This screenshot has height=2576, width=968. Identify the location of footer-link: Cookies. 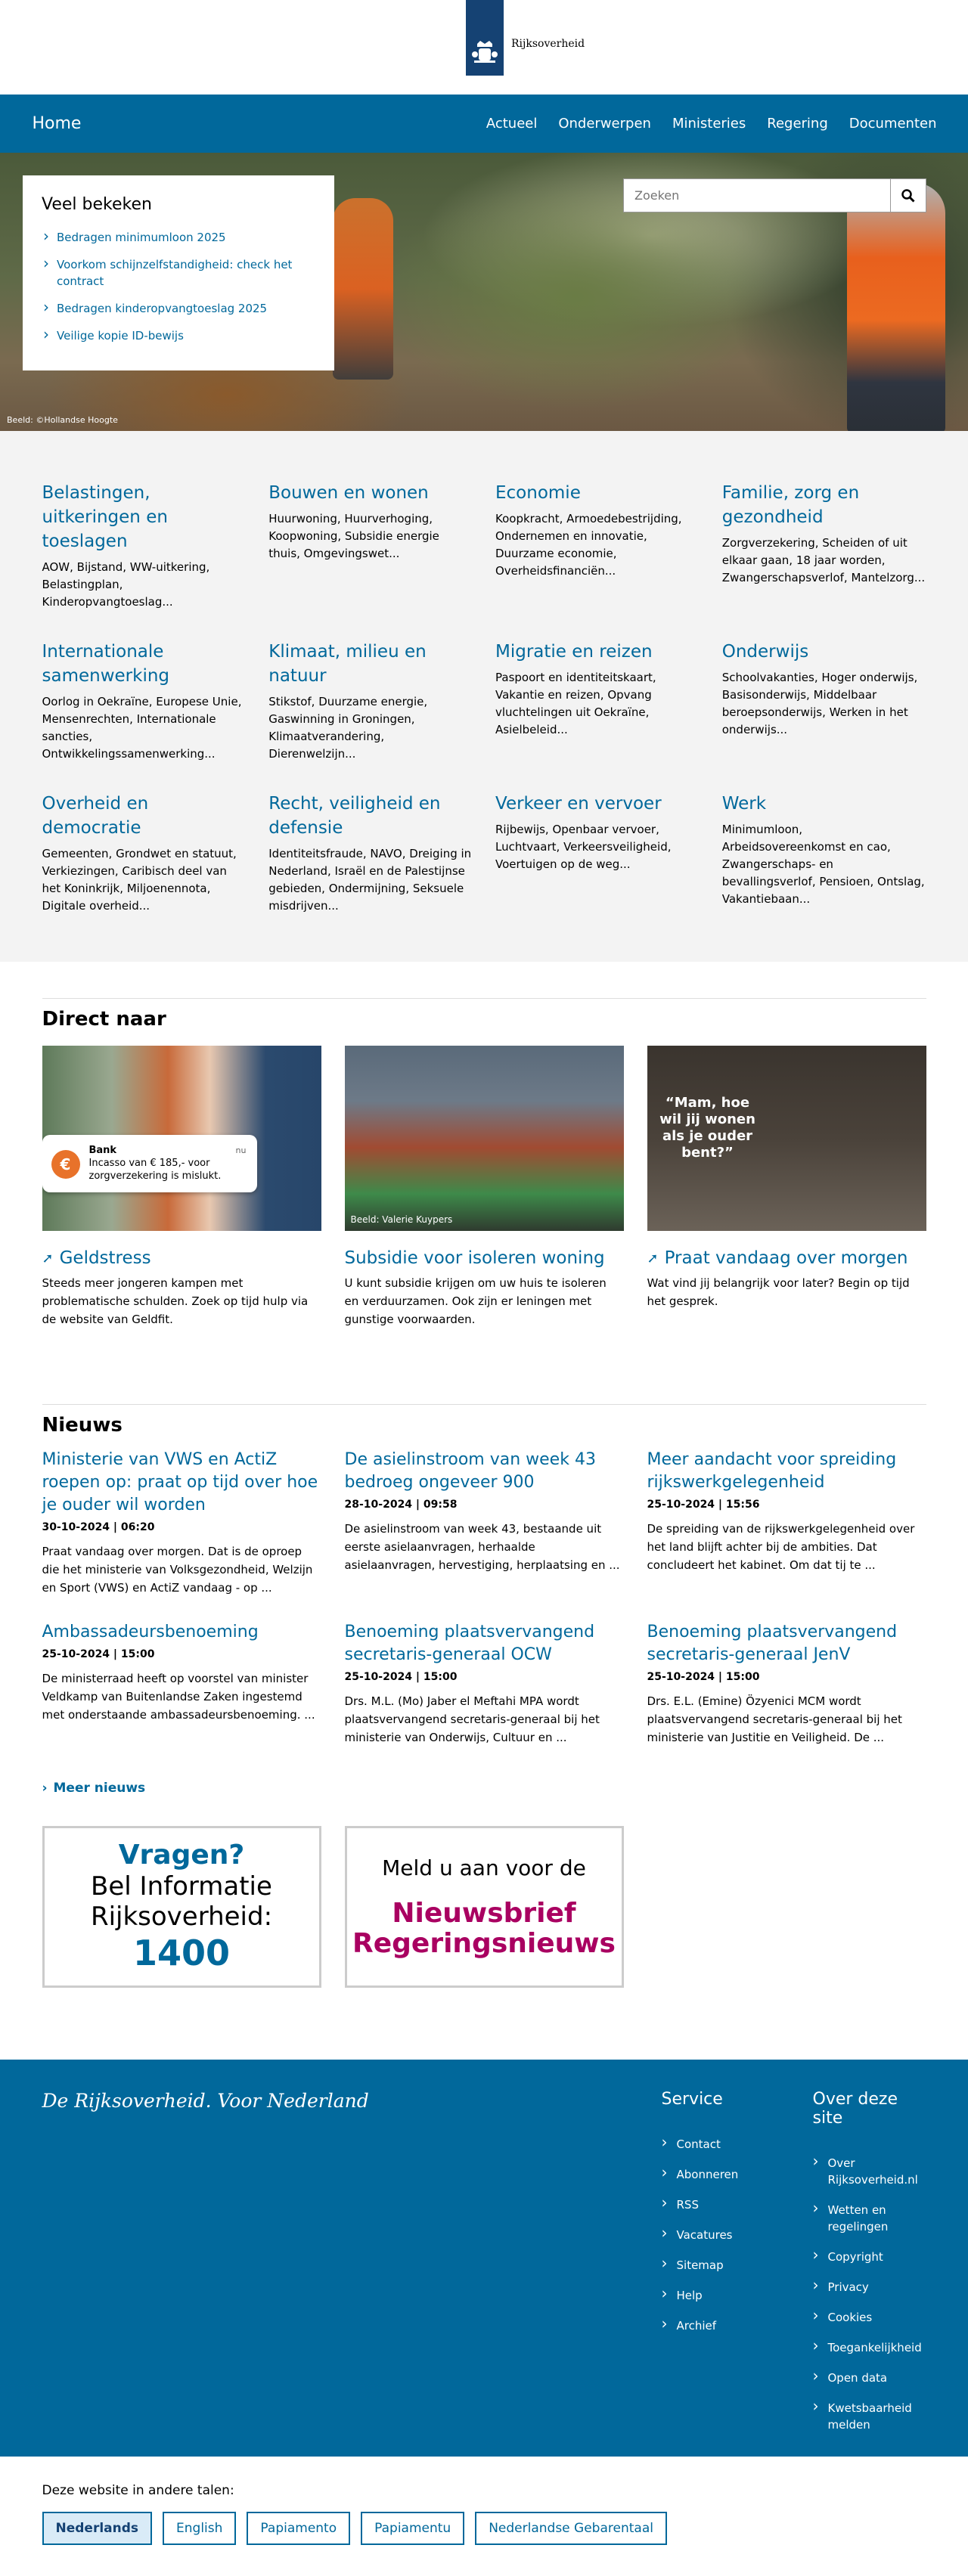
(872, 2316).